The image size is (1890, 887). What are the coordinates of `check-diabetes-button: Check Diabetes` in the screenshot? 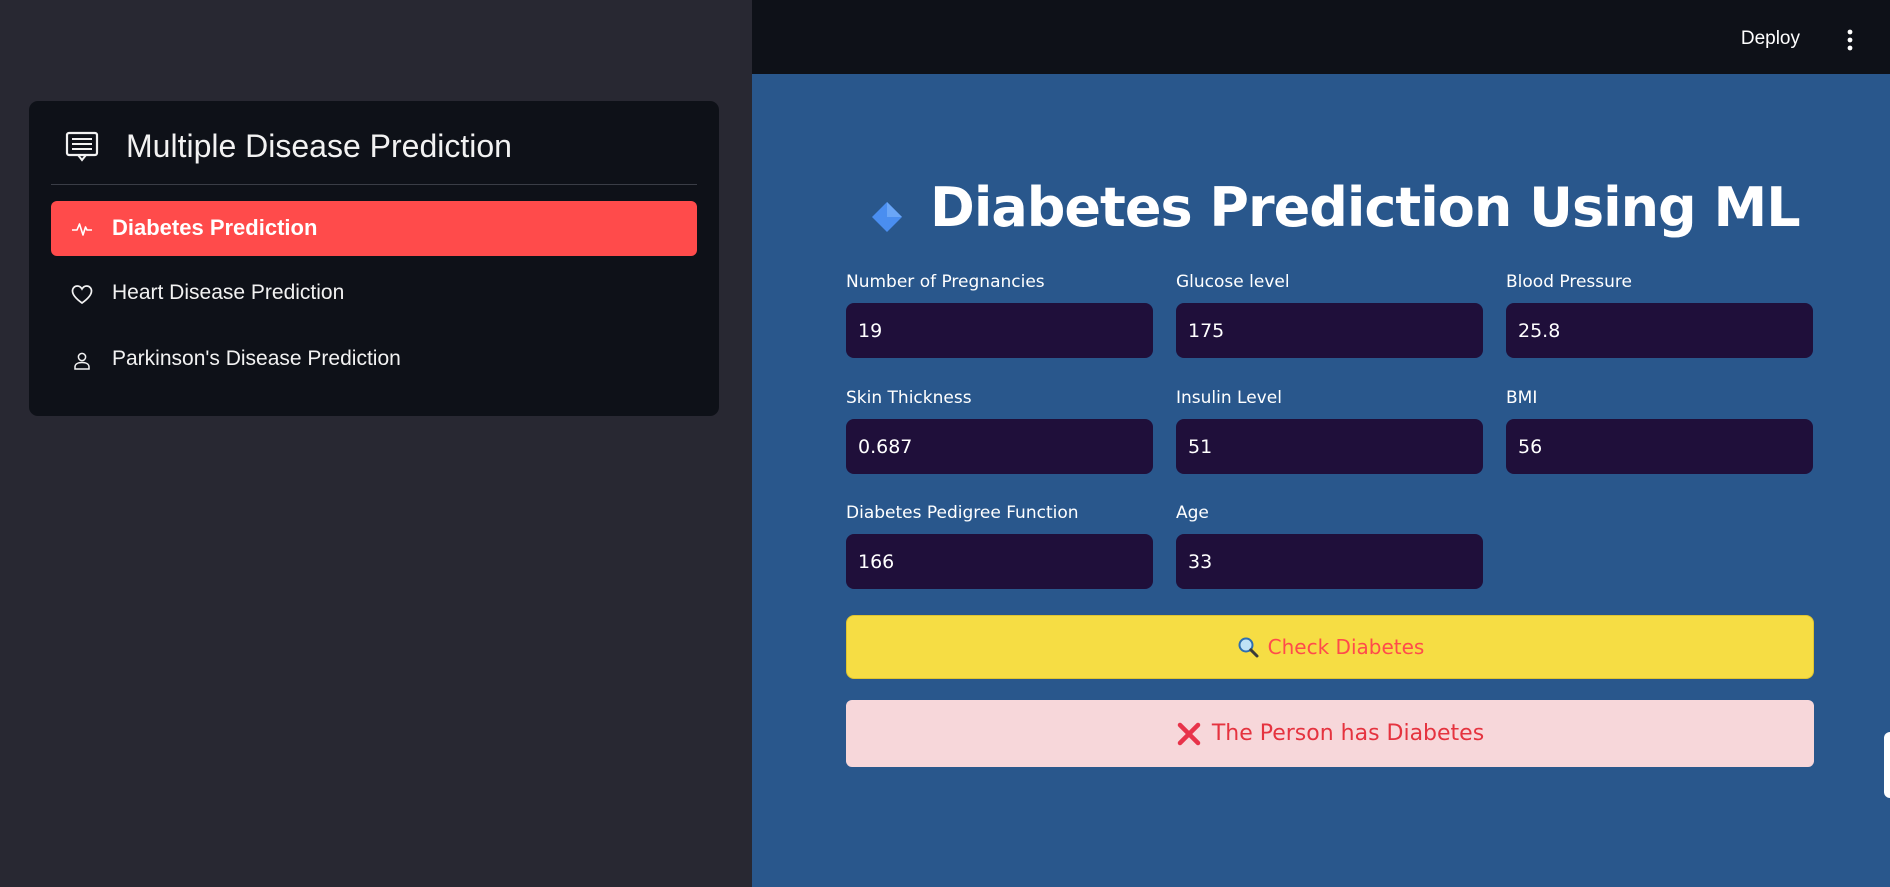 It's located at (1330, 647).